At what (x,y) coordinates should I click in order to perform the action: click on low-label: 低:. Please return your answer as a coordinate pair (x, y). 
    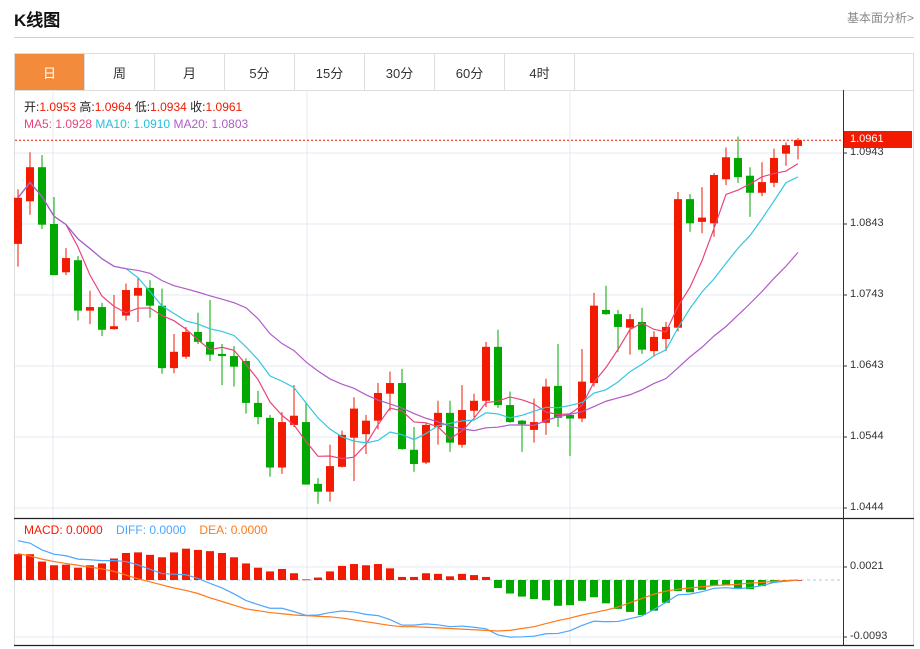
    Looking at the image, I should click on (142, 107).